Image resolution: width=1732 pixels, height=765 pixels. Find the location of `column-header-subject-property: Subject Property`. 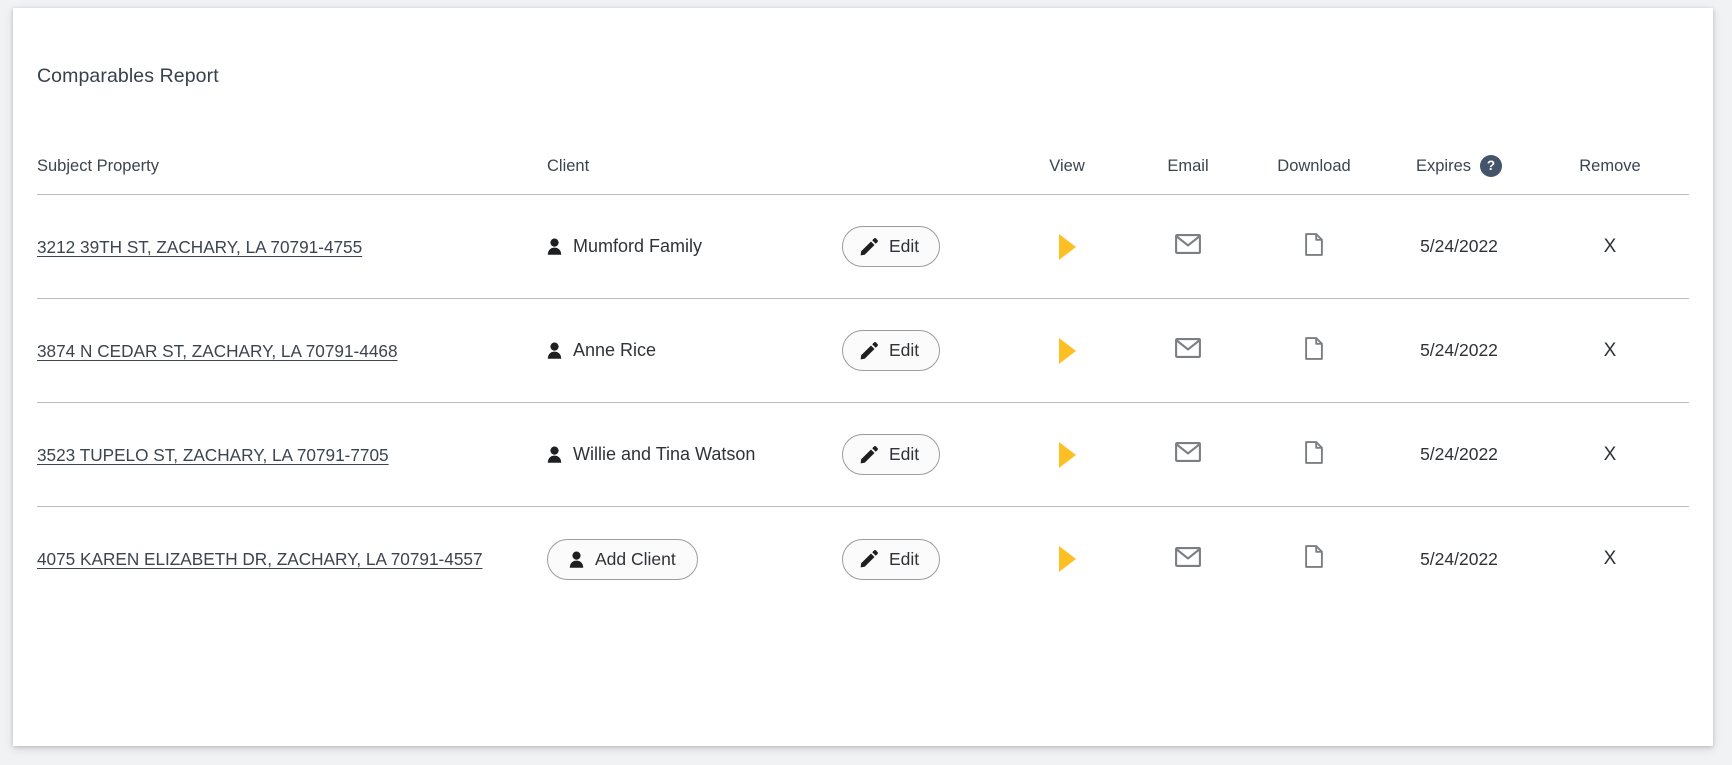

column-header-subject-property: Subject Property is located at coordinates (98, 165).